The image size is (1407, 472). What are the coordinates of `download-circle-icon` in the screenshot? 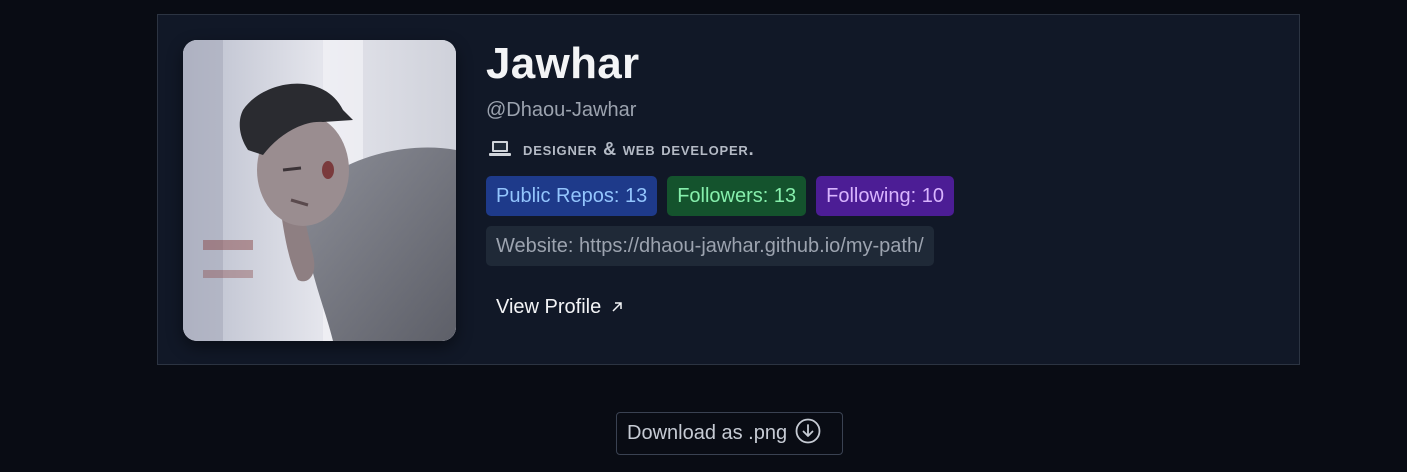 It's located at (808, 434).